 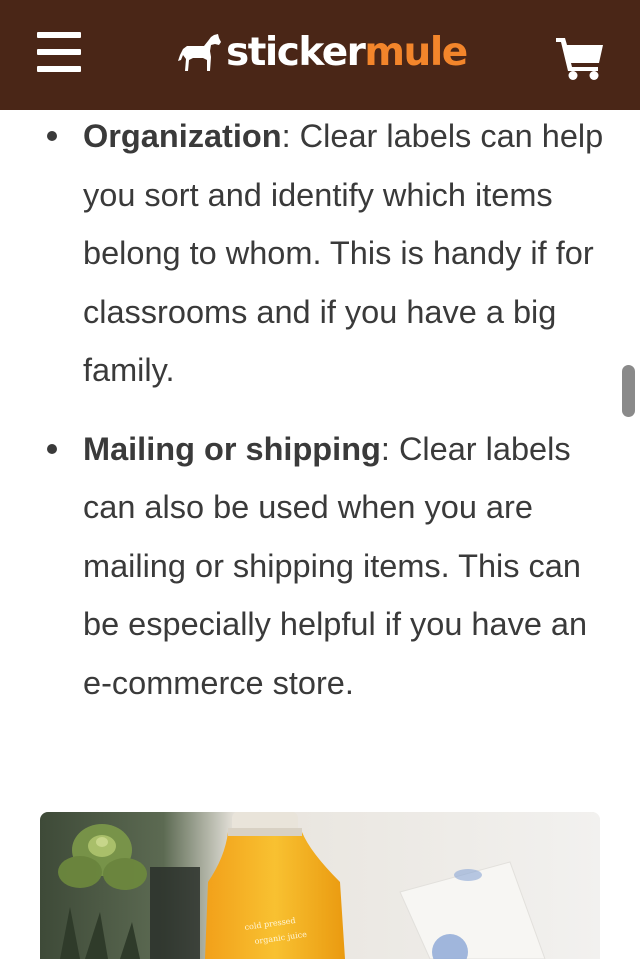 I want to click on juice-bottle-photo: cold pressed organic juice, so click(x=320, y=885).